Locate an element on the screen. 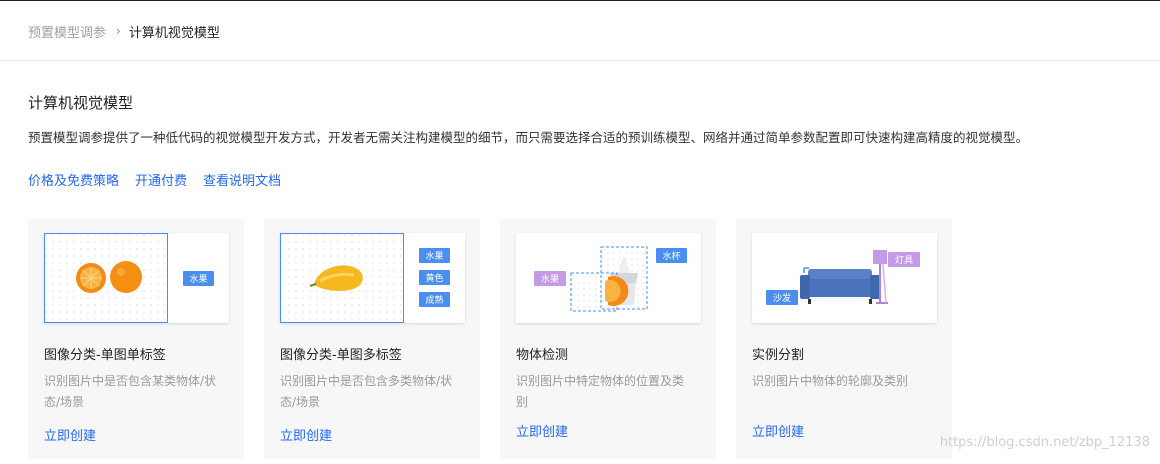 The width and height of the screenshot is (1160, 464). orange-half-icon is located at coordinates (91, 278).